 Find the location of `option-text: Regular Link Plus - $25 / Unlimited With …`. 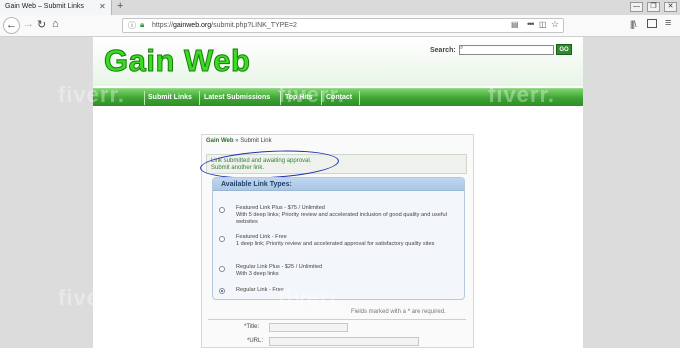

option-text: Regular Link Plus - $25 / Unlimited With … is located at coordinates (279, 270).